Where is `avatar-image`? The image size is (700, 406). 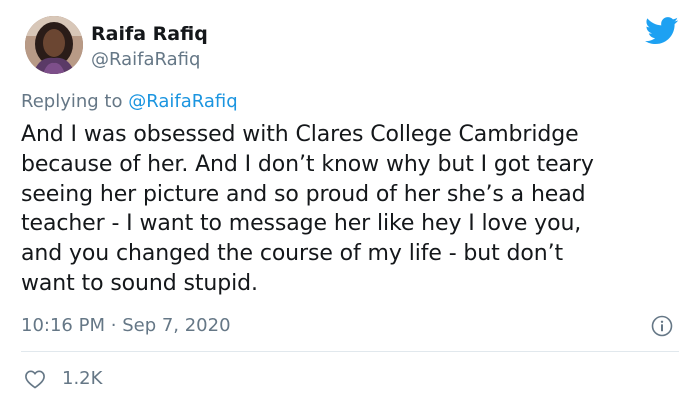 avatar-image is located at coordinates (54, 45).